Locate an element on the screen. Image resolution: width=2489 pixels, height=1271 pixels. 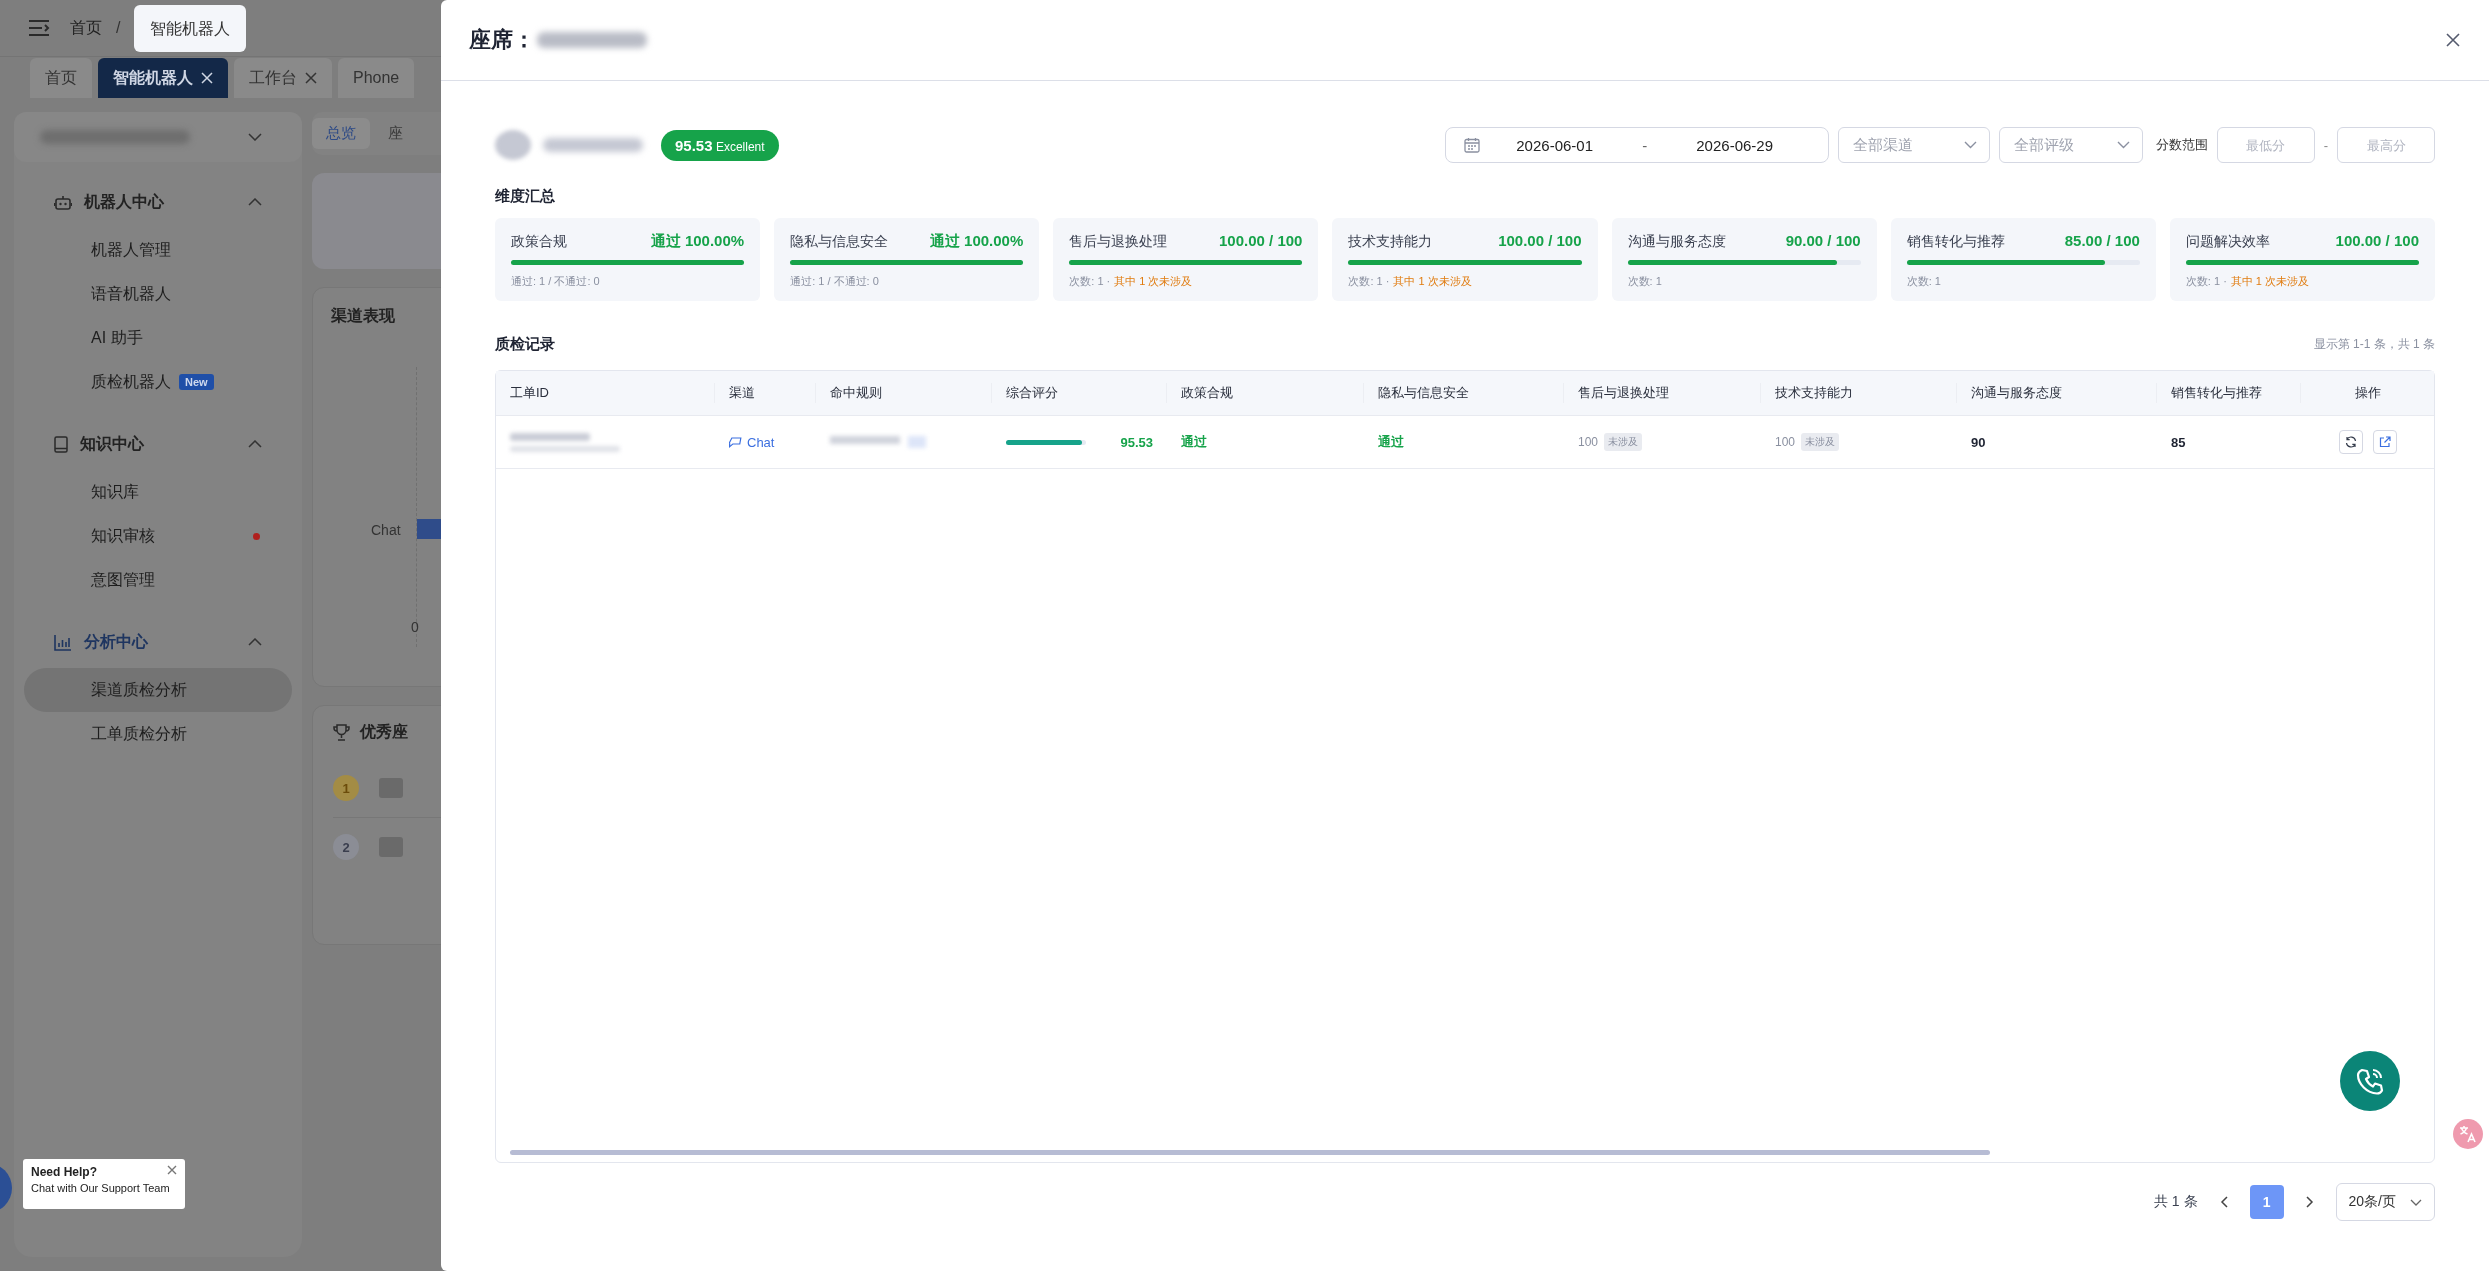
total-count: 共 1 条 is located at coordinates (2175, 1202).